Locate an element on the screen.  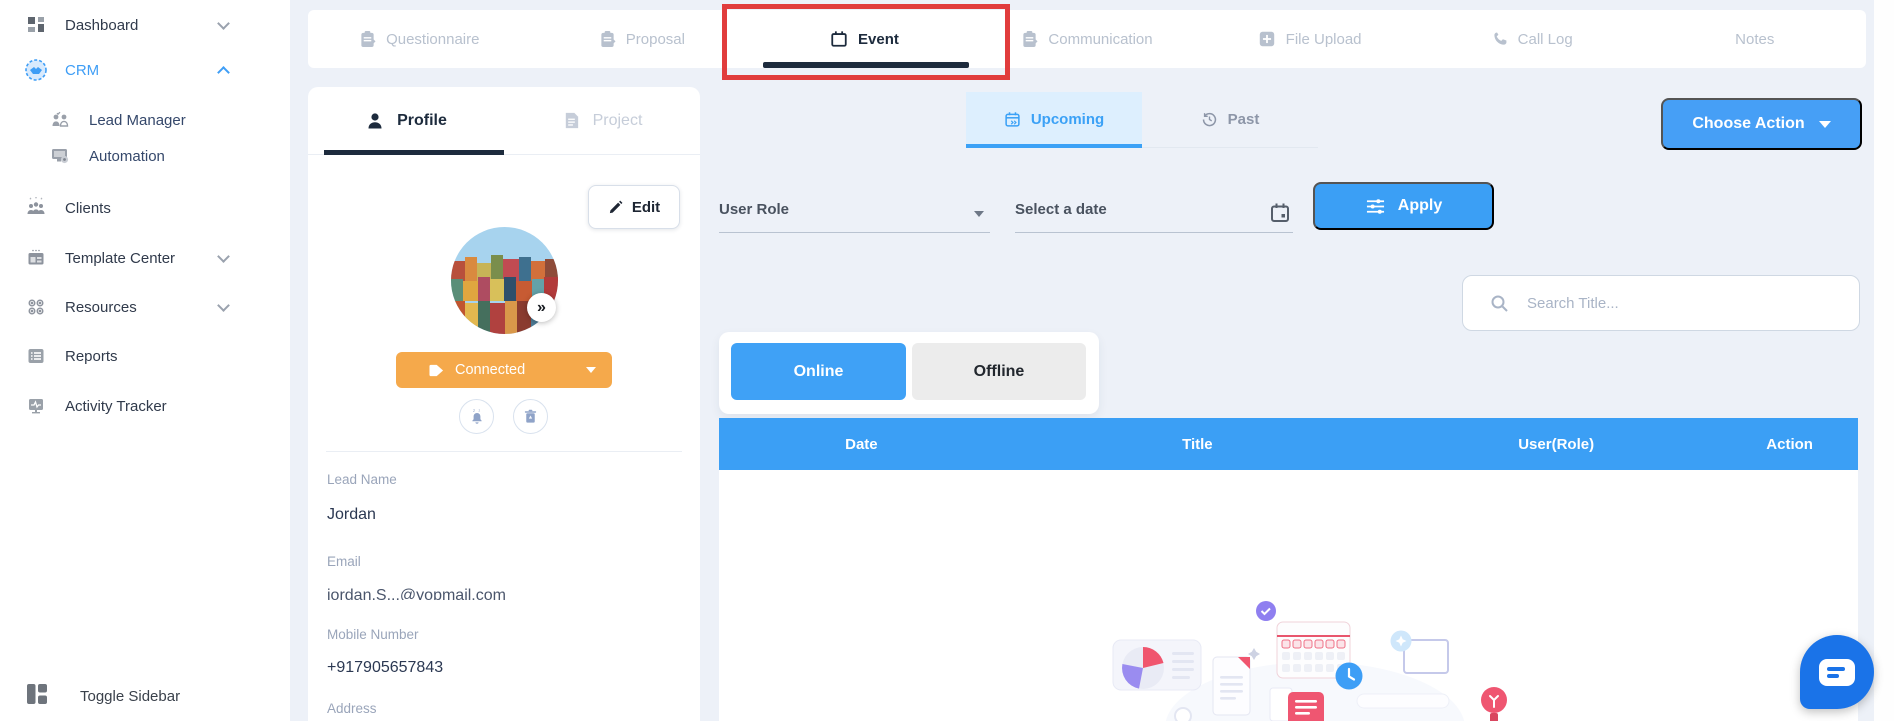
sidebar-item-label: Template Center is located at coordinates (120, 258).